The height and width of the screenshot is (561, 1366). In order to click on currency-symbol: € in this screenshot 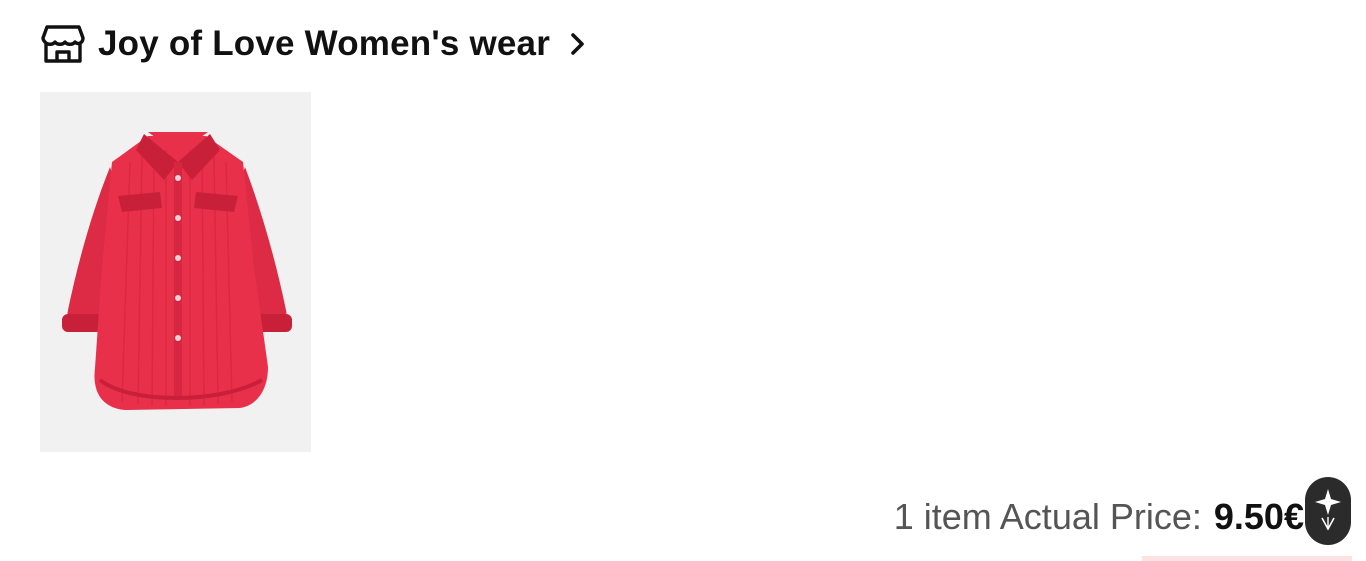, I will do `click(1293, 516)`.